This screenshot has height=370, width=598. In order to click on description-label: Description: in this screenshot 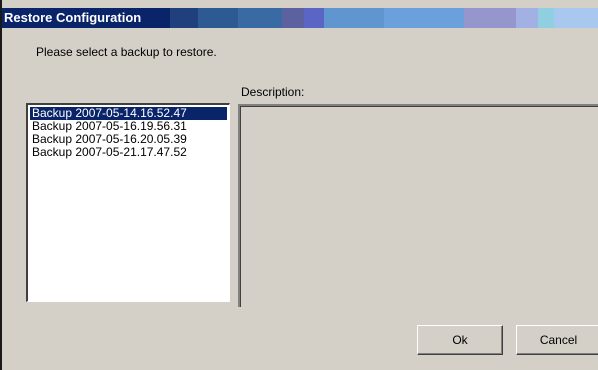, I will do `click(273, 92)`.